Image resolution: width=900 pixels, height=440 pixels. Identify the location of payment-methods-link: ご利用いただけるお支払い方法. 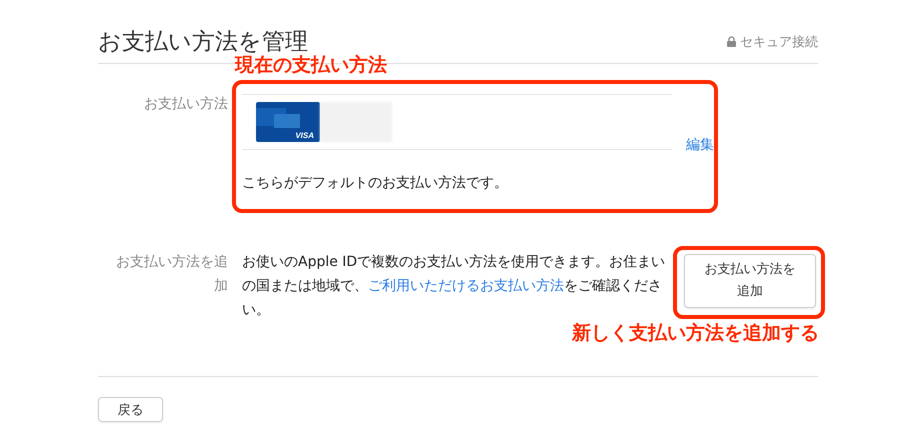
(466, 286).